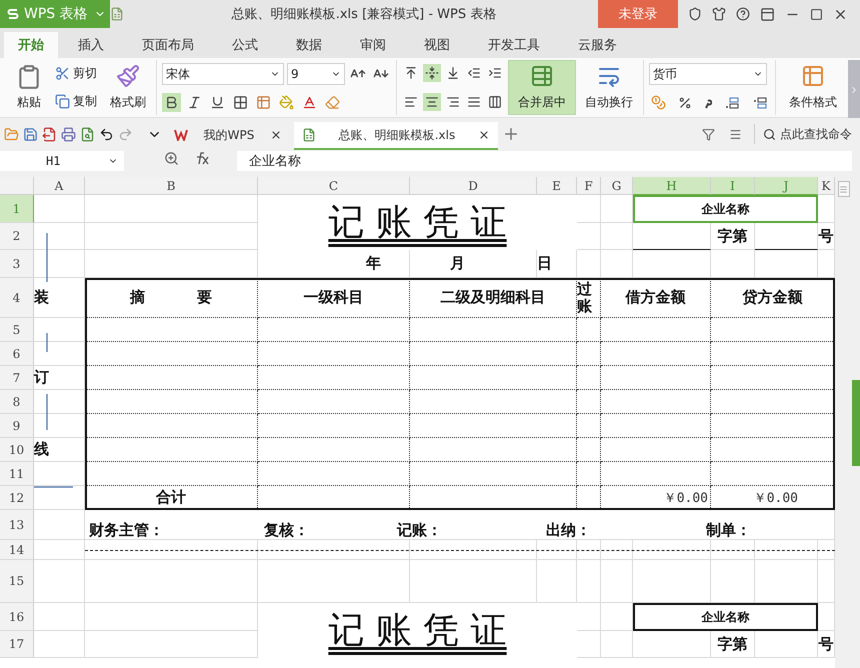  What do you see at coordinates (17, 426) in the screenshot?
I see `row-header: 9` at bounding box center [17, 426].